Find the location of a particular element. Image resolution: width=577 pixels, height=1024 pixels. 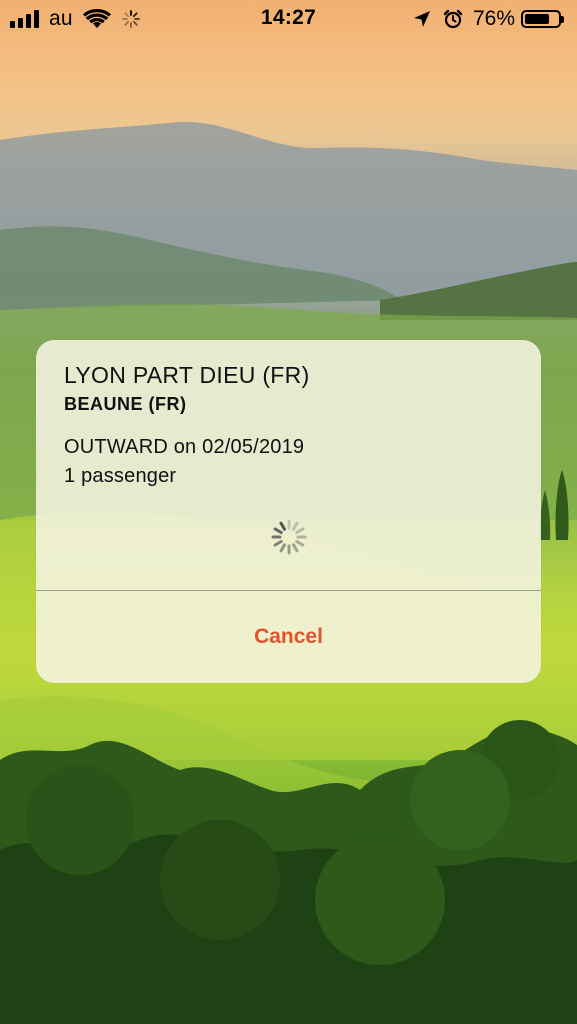

battery-icon is located at coordinates (542, 19).